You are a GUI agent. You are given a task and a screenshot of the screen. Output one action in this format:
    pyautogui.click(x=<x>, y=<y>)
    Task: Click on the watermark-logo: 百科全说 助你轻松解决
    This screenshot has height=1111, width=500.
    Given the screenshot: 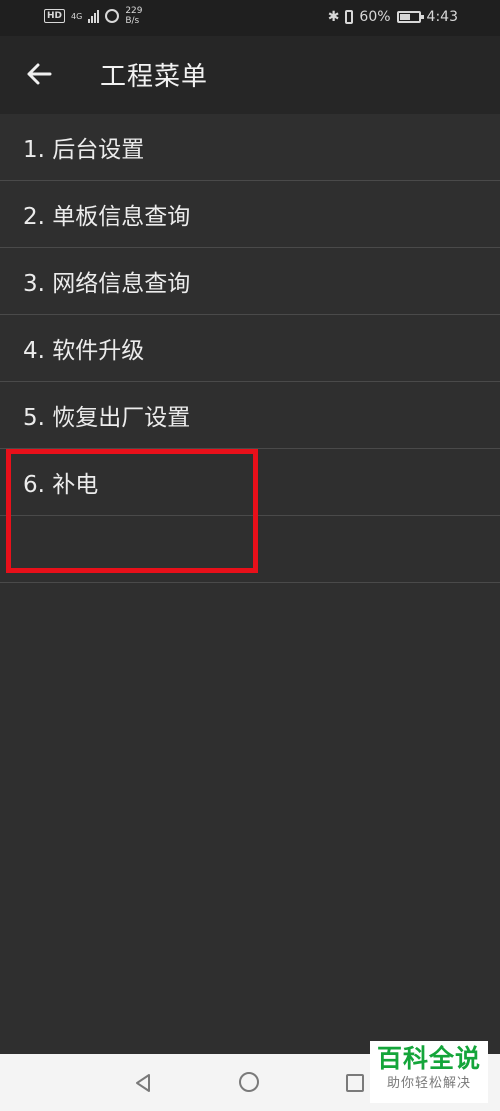 What is the action you would take?
    pyautogui.click(x=429, y=1072)
    